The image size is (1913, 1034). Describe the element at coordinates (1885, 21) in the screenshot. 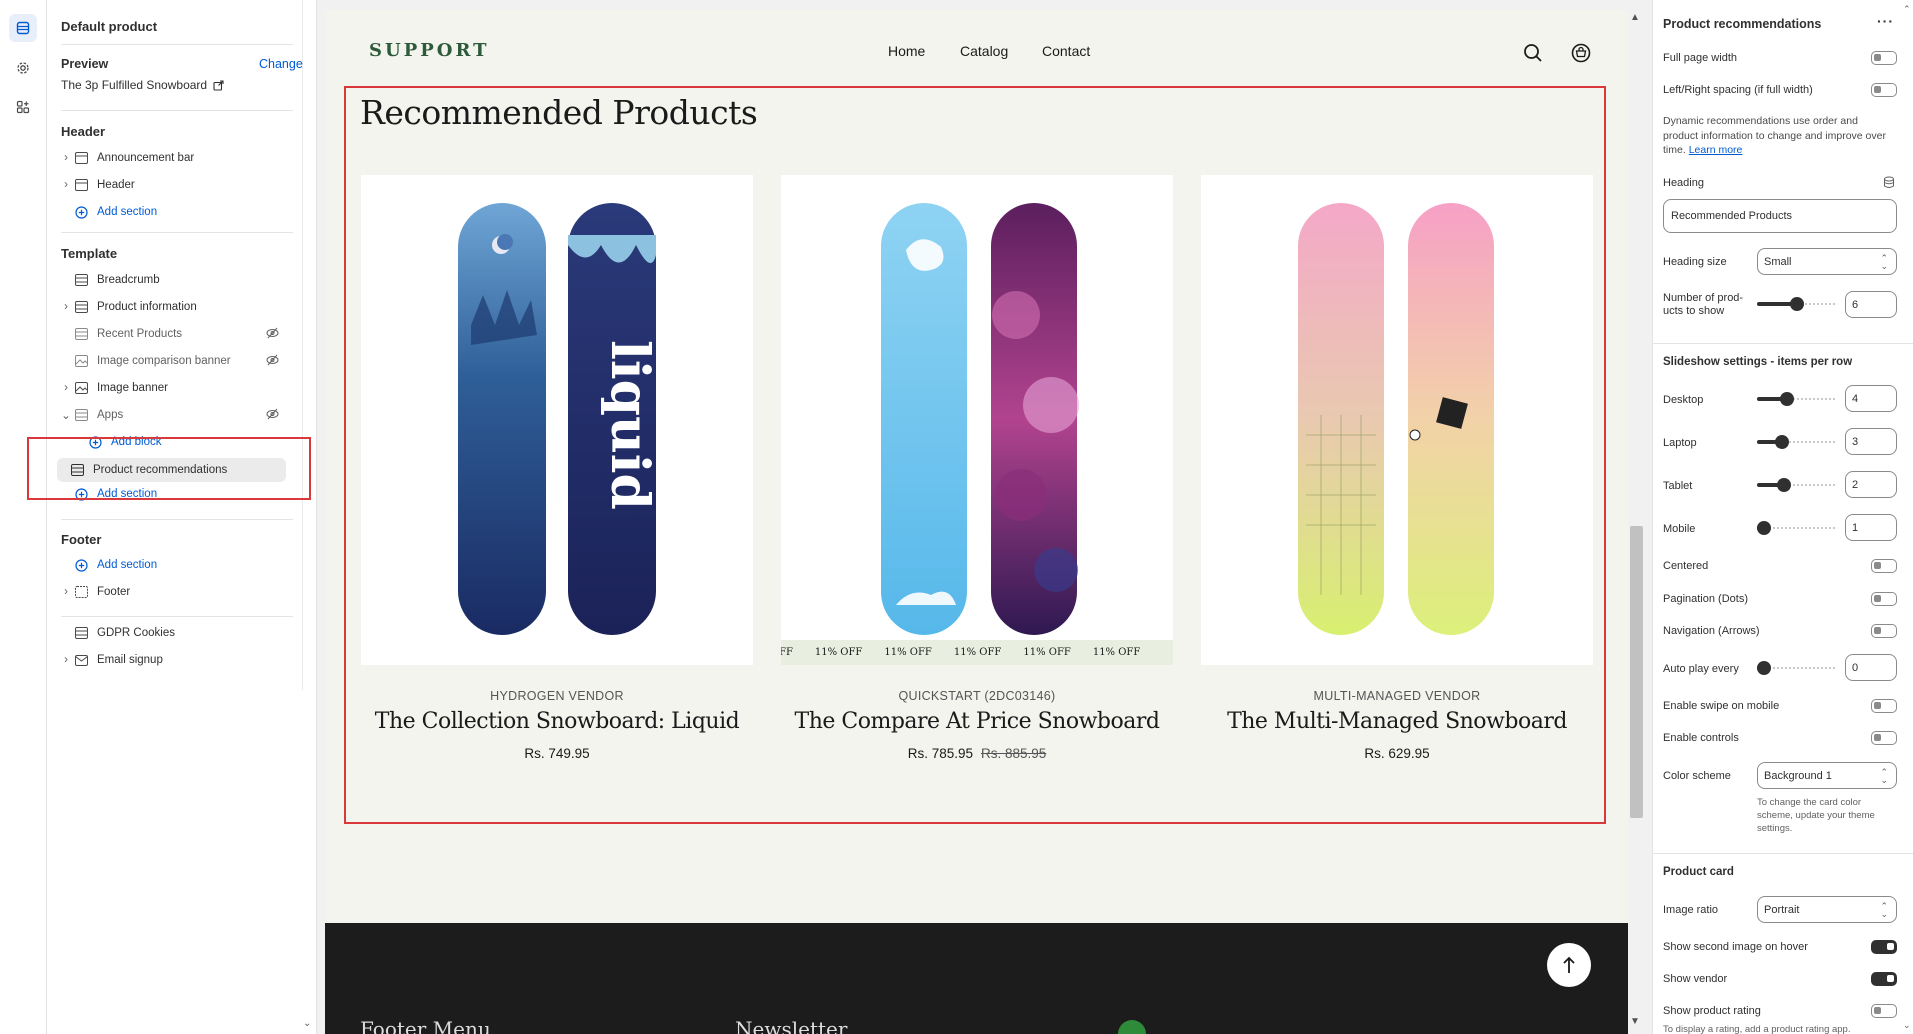

I see `more-options-icon: ···` at that location.